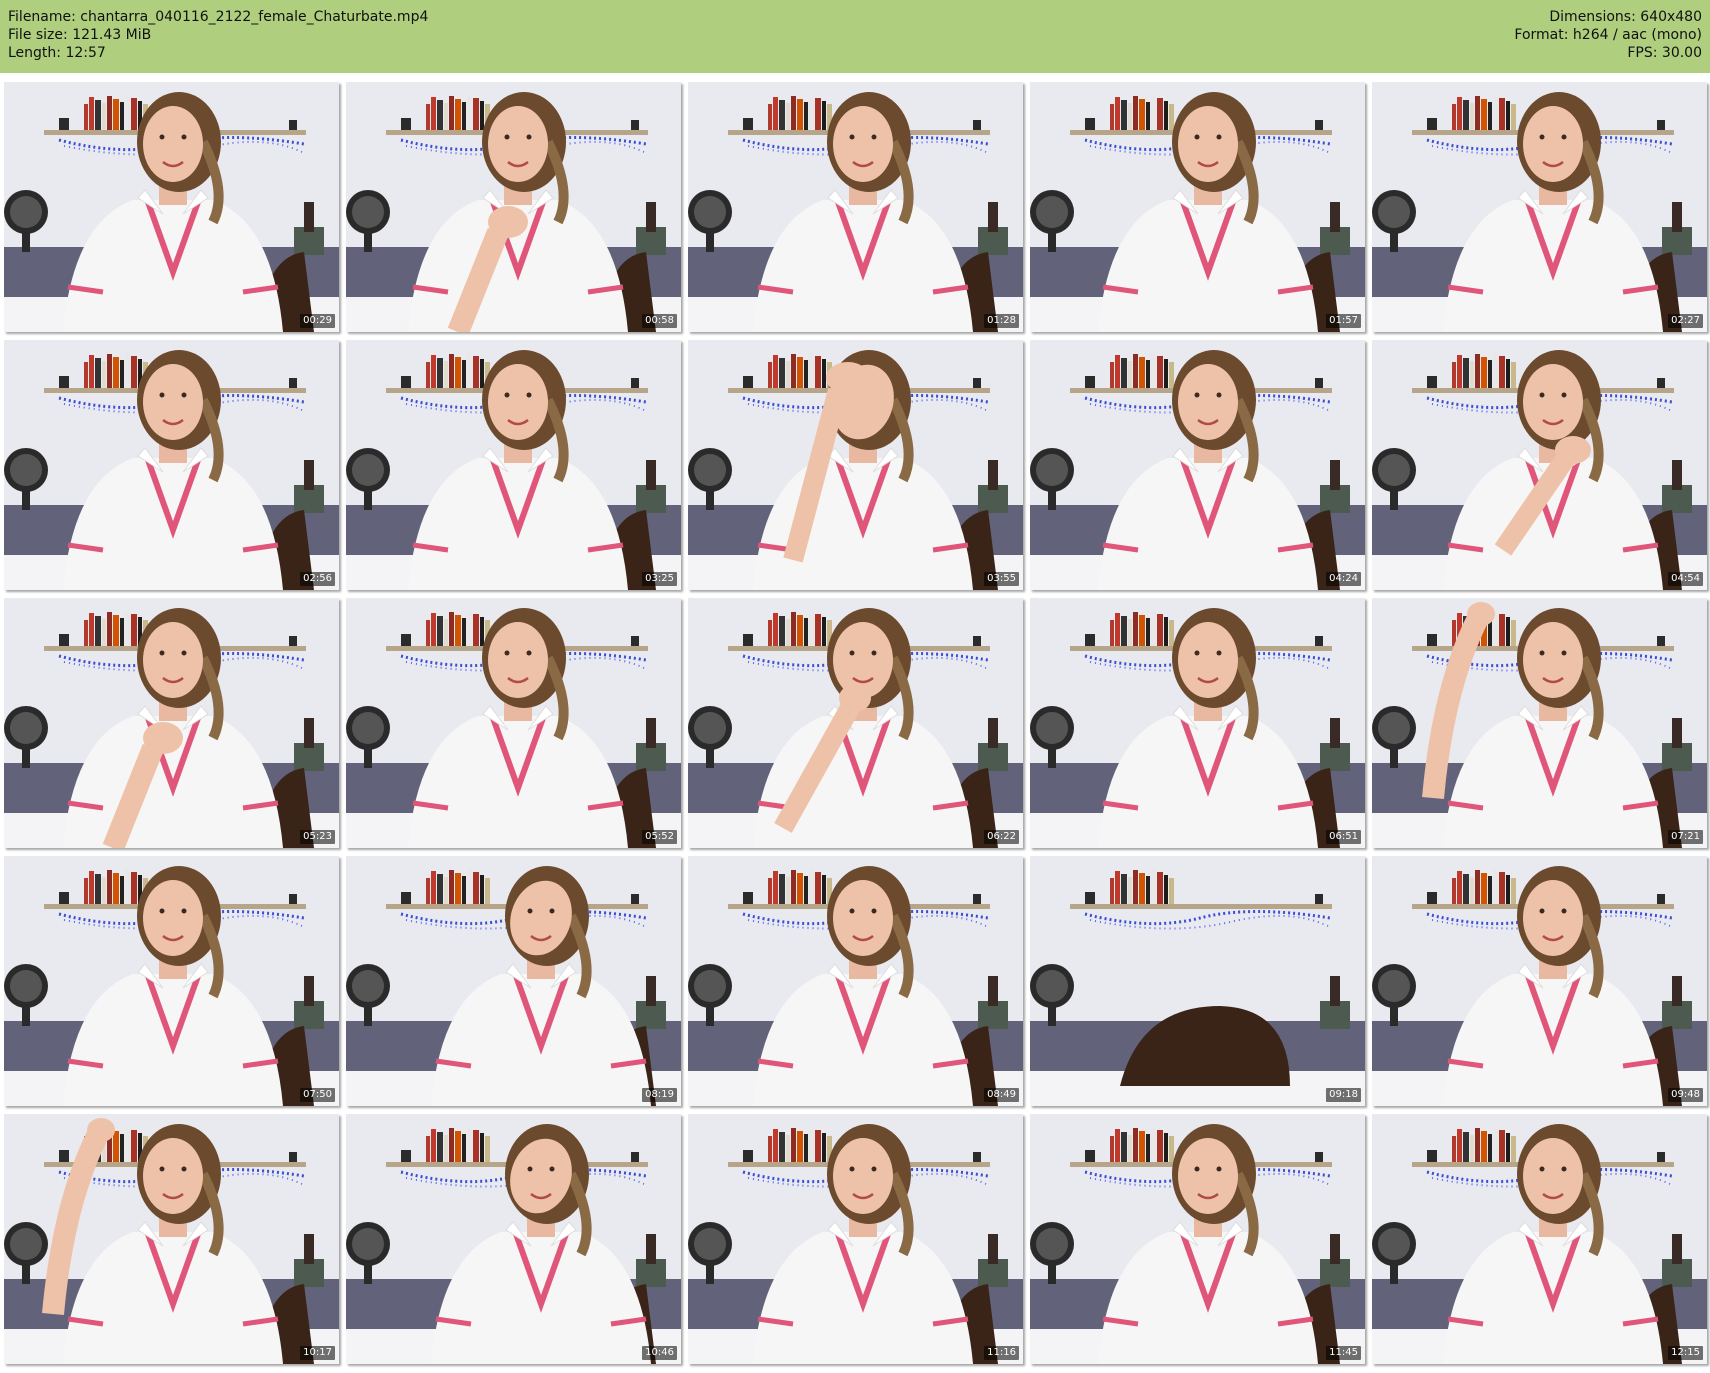 The image size is (1710, 1373). Describe the element at coordinates (1343, 579) in the screenshot. I see `timestamp-label: 04:24` at that location.